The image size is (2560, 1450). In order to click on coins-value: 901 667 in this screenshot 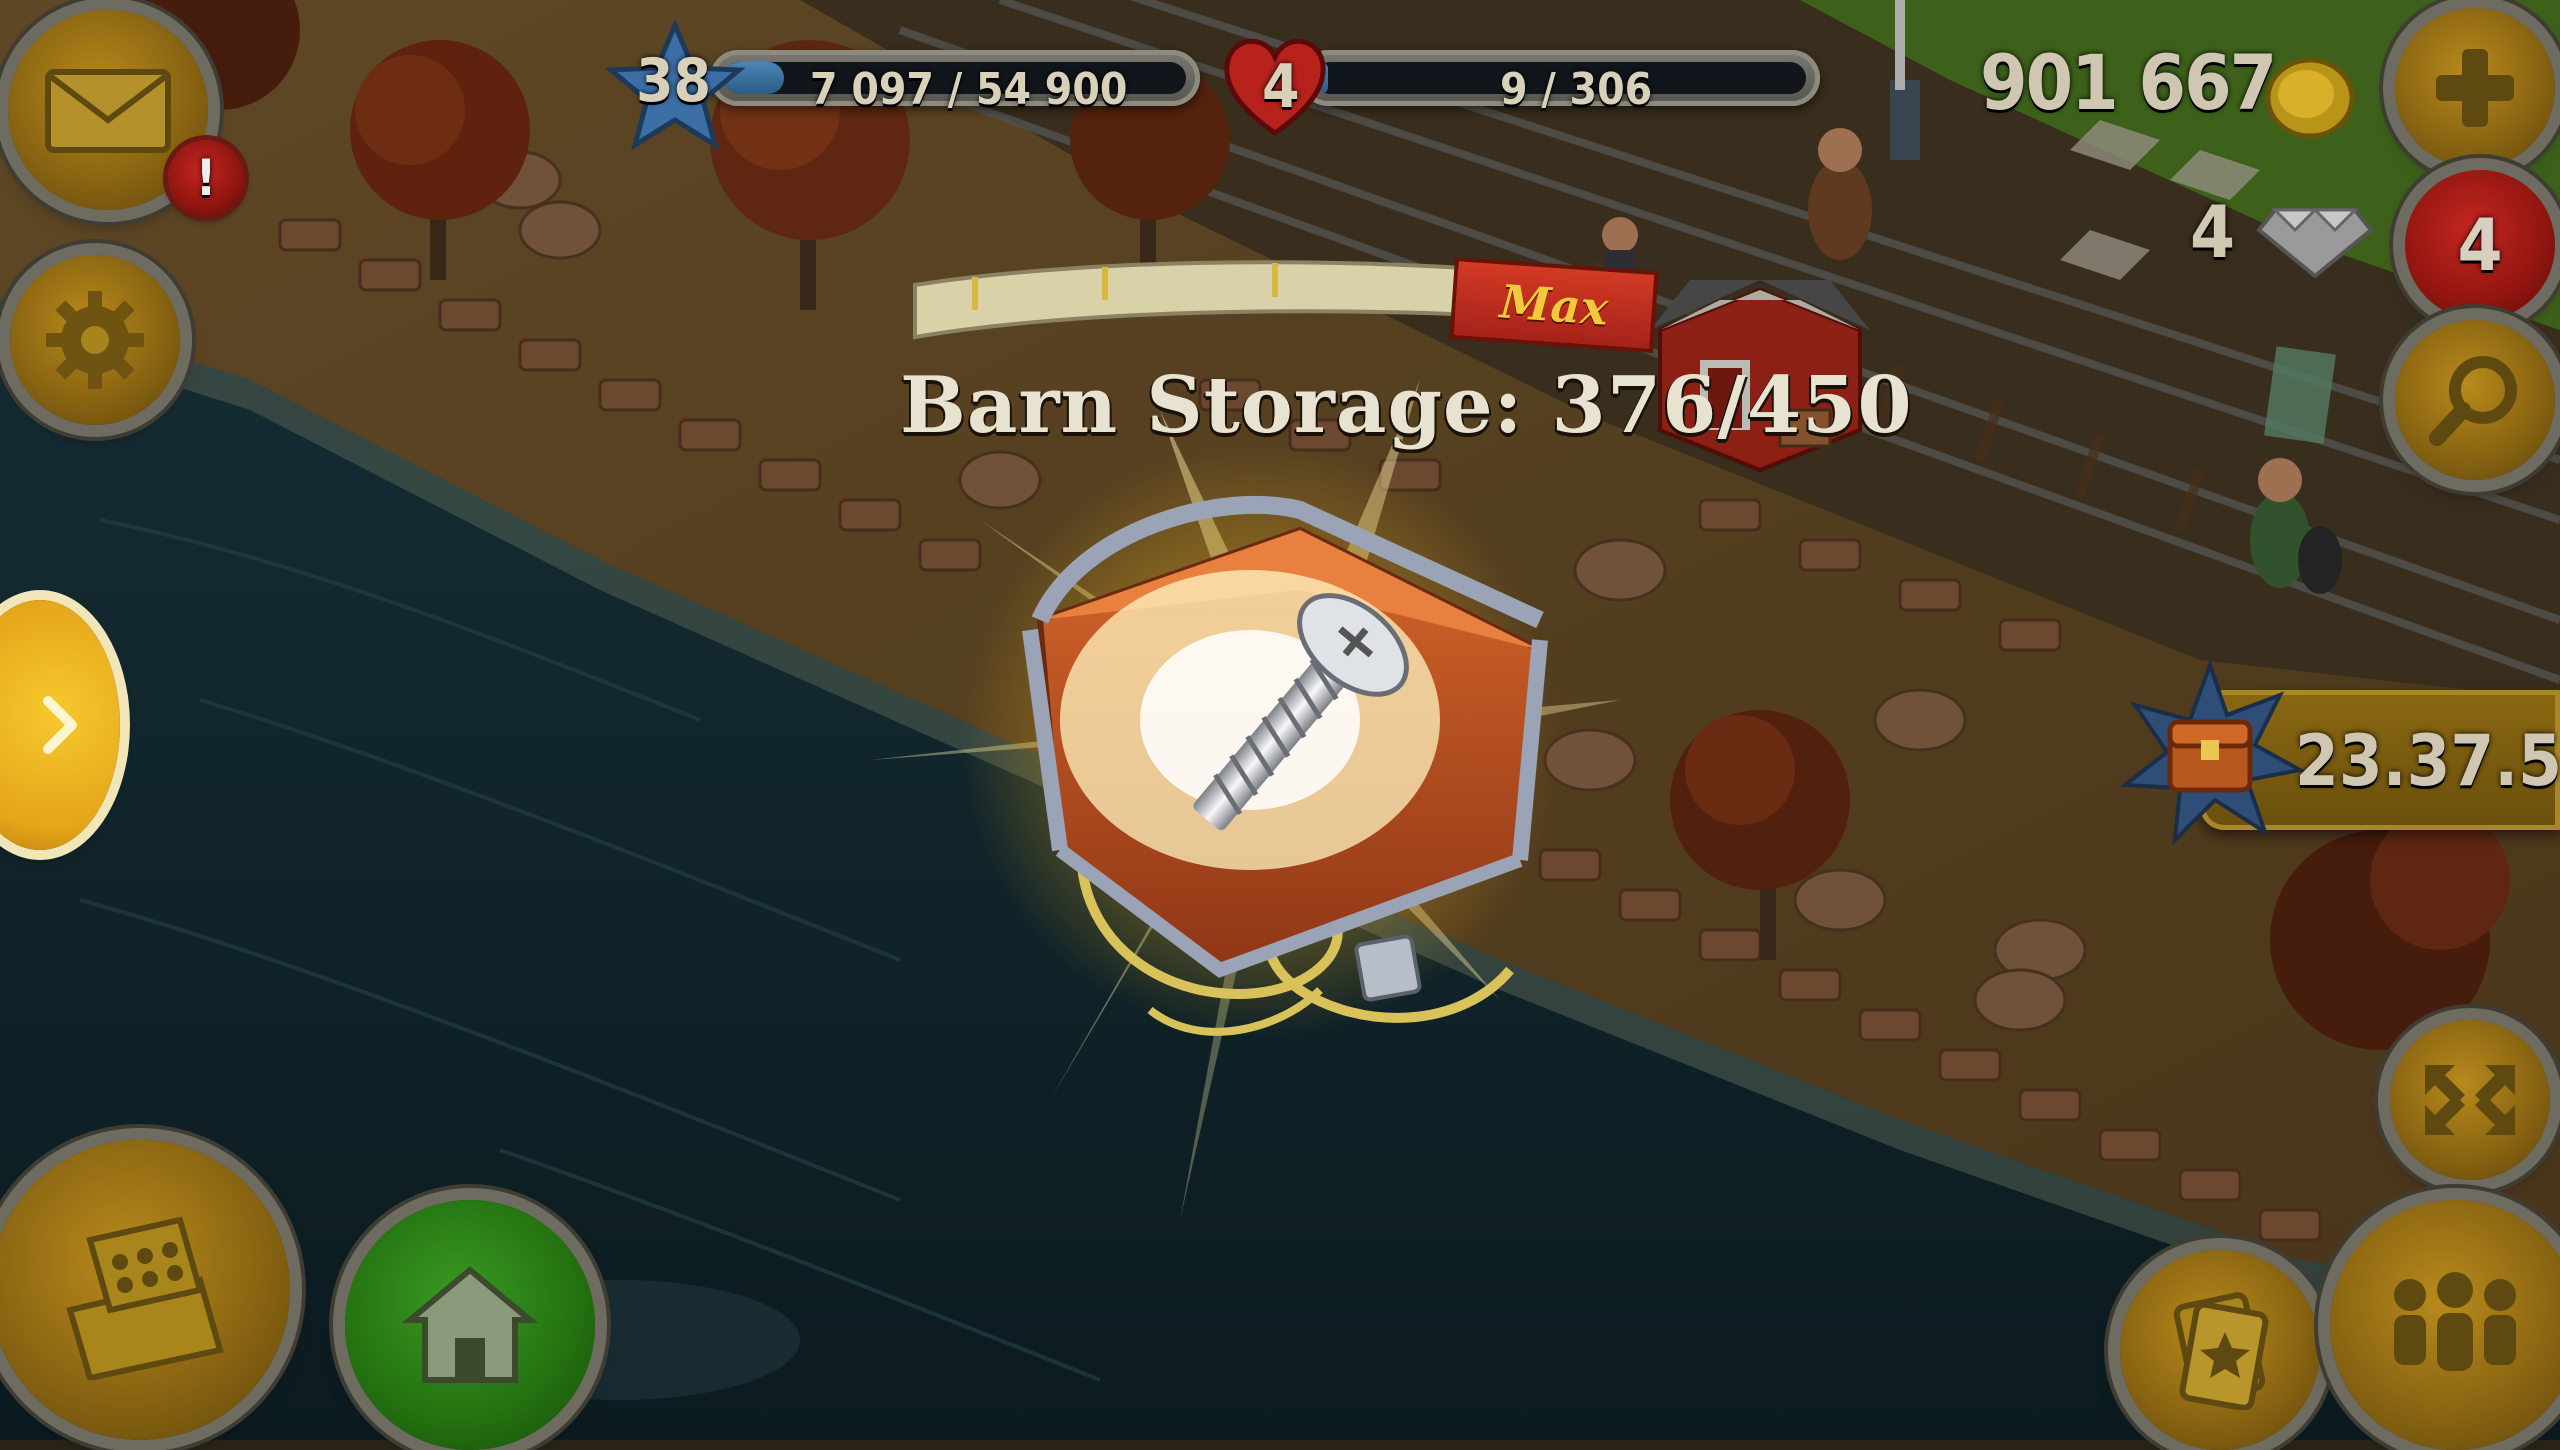, I will do `click(2128, 82)`.